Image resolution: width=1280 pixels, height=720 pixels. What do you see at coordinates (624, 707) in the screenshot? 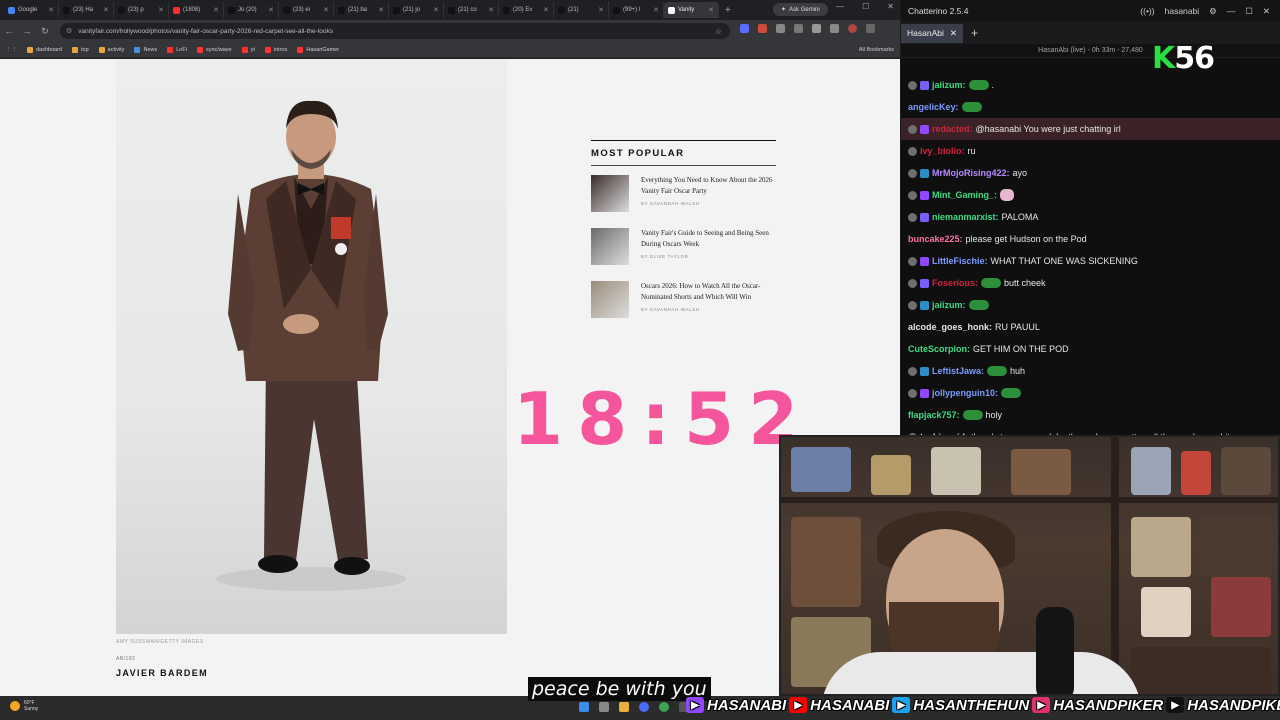
I see `folder-icon` at bounding box center [624, 707].